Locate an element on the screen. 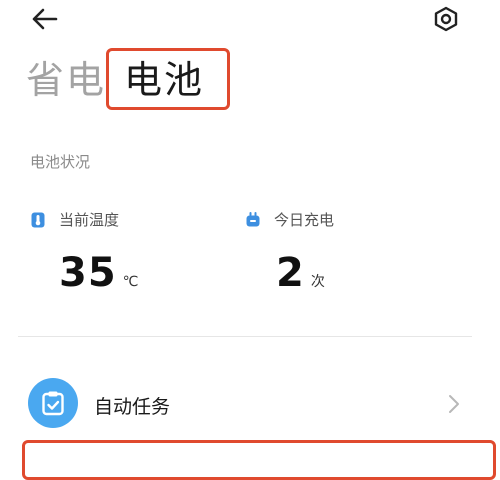  charge-stat-label: 今日充电 is located at coordinates (289, 219).